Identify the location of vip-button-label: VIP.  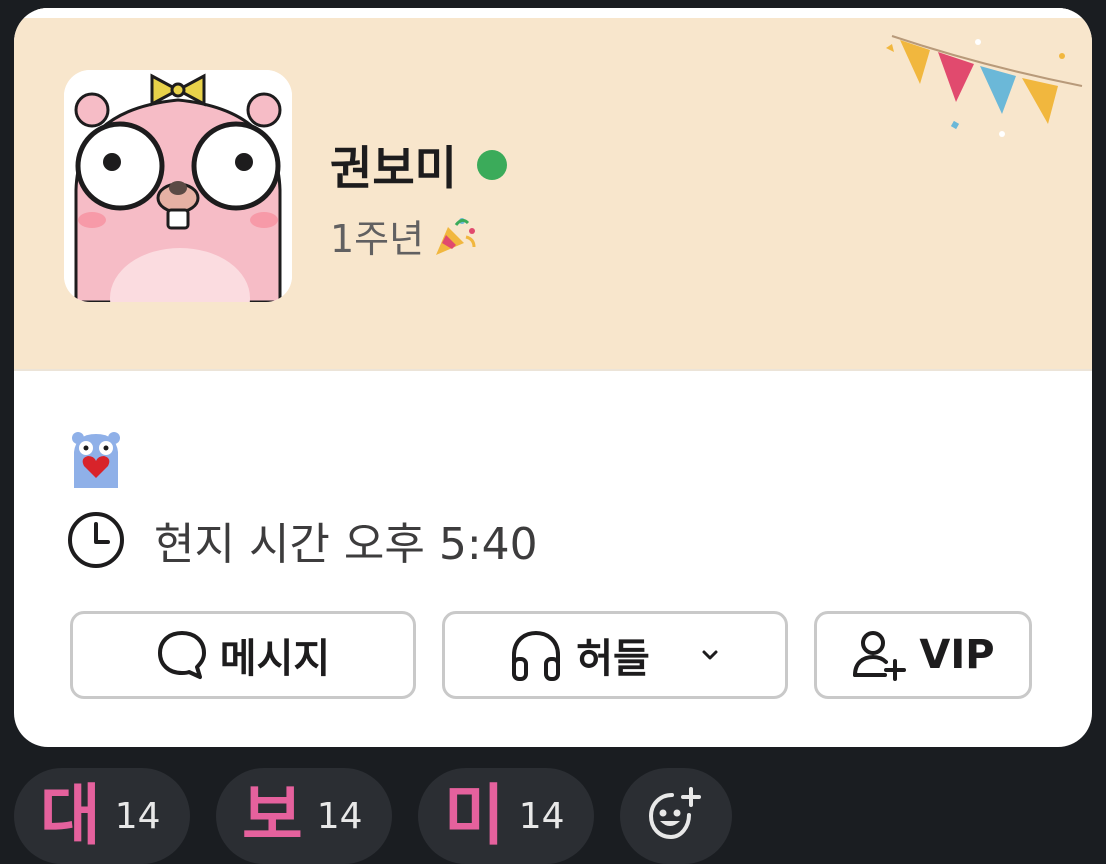
(957, 655).